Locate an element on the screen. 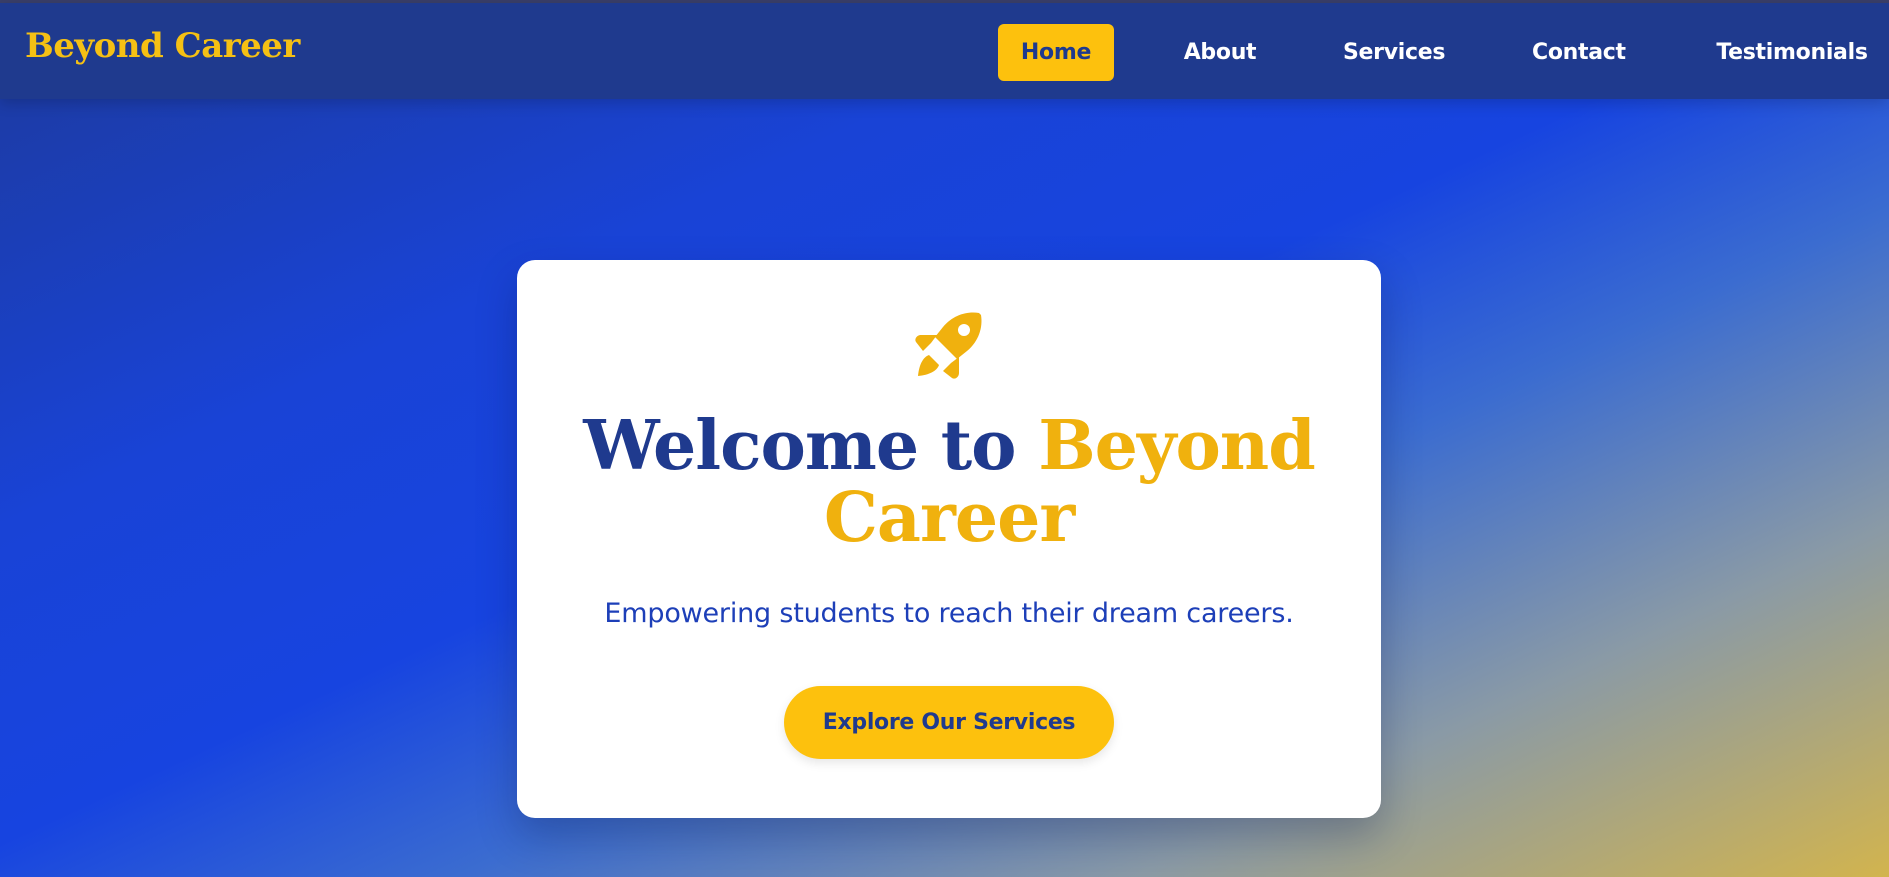  nav-link-contact: Contact is located at coordinates (1579, 52).